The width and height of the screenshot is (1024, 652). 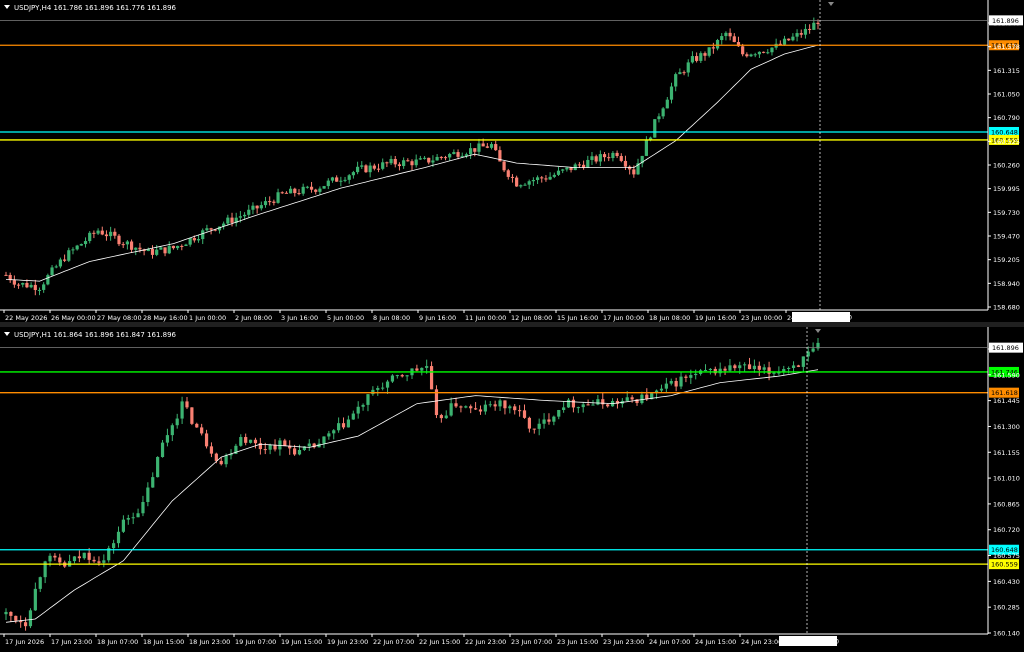 What do you see at coordinates (1006, 142) in the screenshot?
I see `p1-y-tick-label: 160.525` at bounding box center [1006, 142].